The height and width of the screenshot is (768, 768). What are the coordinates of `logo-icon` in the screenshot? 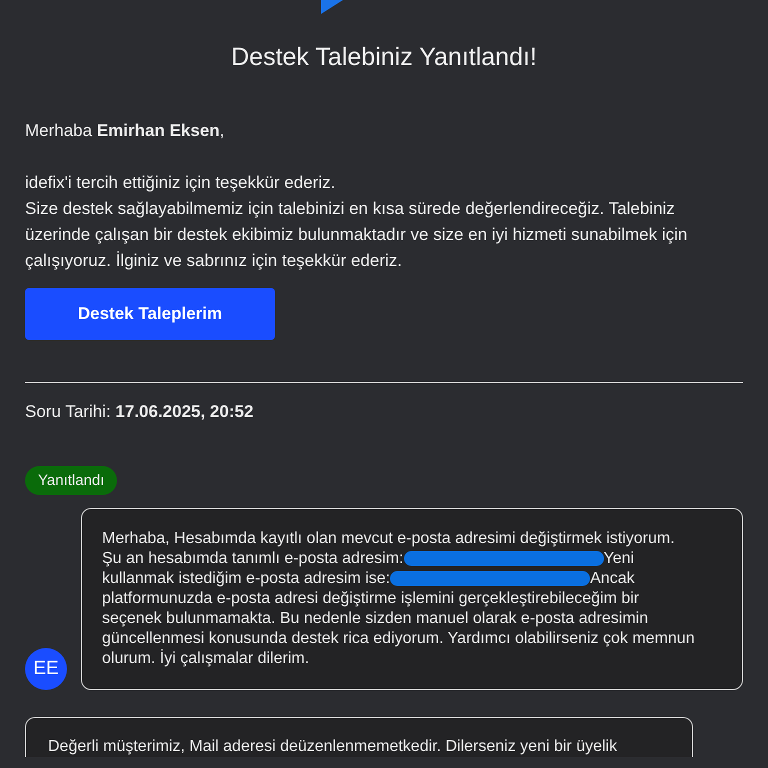 It's located at (332, 7).